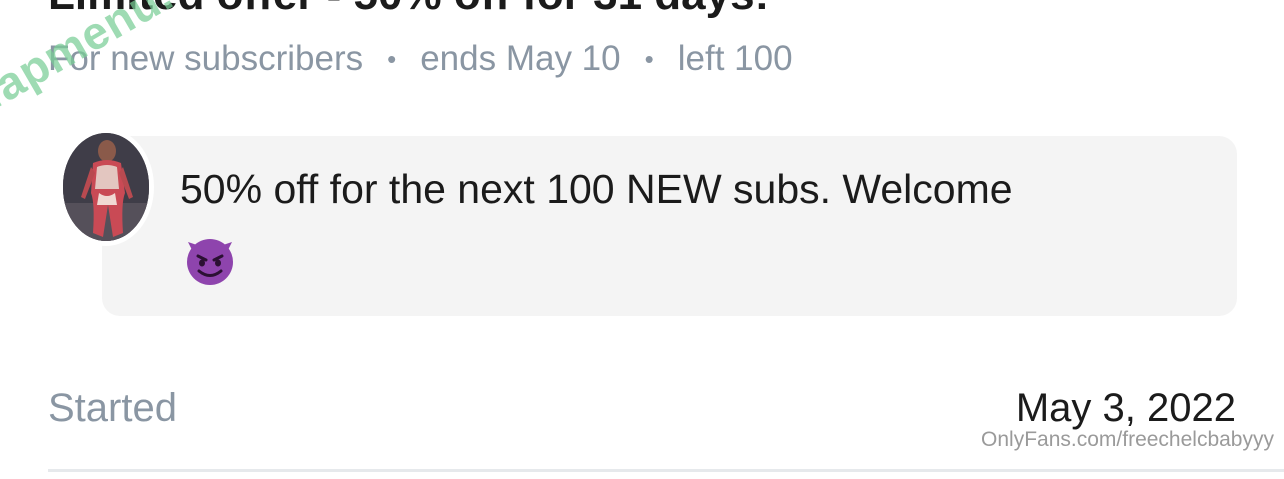 The width and height of the screenshot is (1284, 479). What do you see at coordinates (1127, 439) in the screenshot?
I see `profile-watermark: OnlyFans.com/freechelcbabyyy` at bounding box center [1127, 439].